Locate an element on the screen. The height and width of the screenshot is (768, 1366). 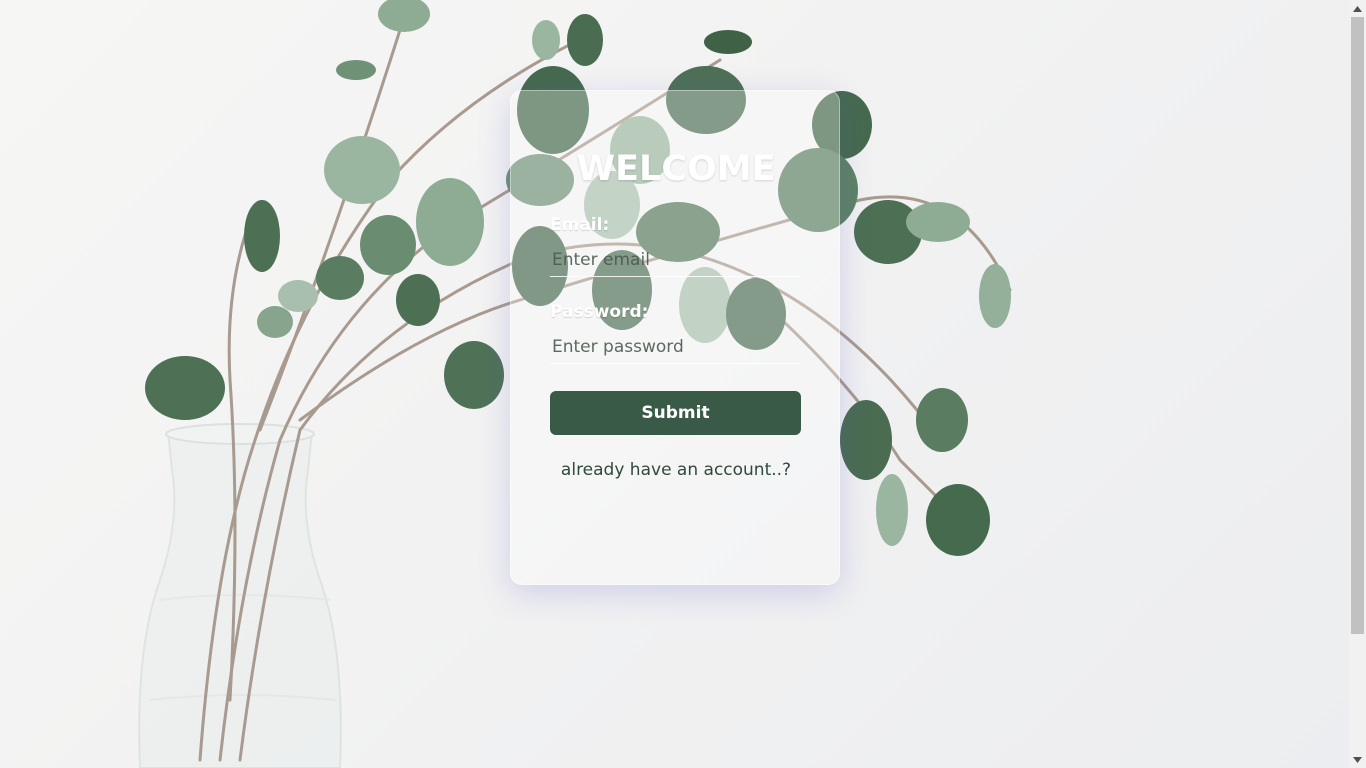
scroll-thumb is located at coordinates (1357, 325).